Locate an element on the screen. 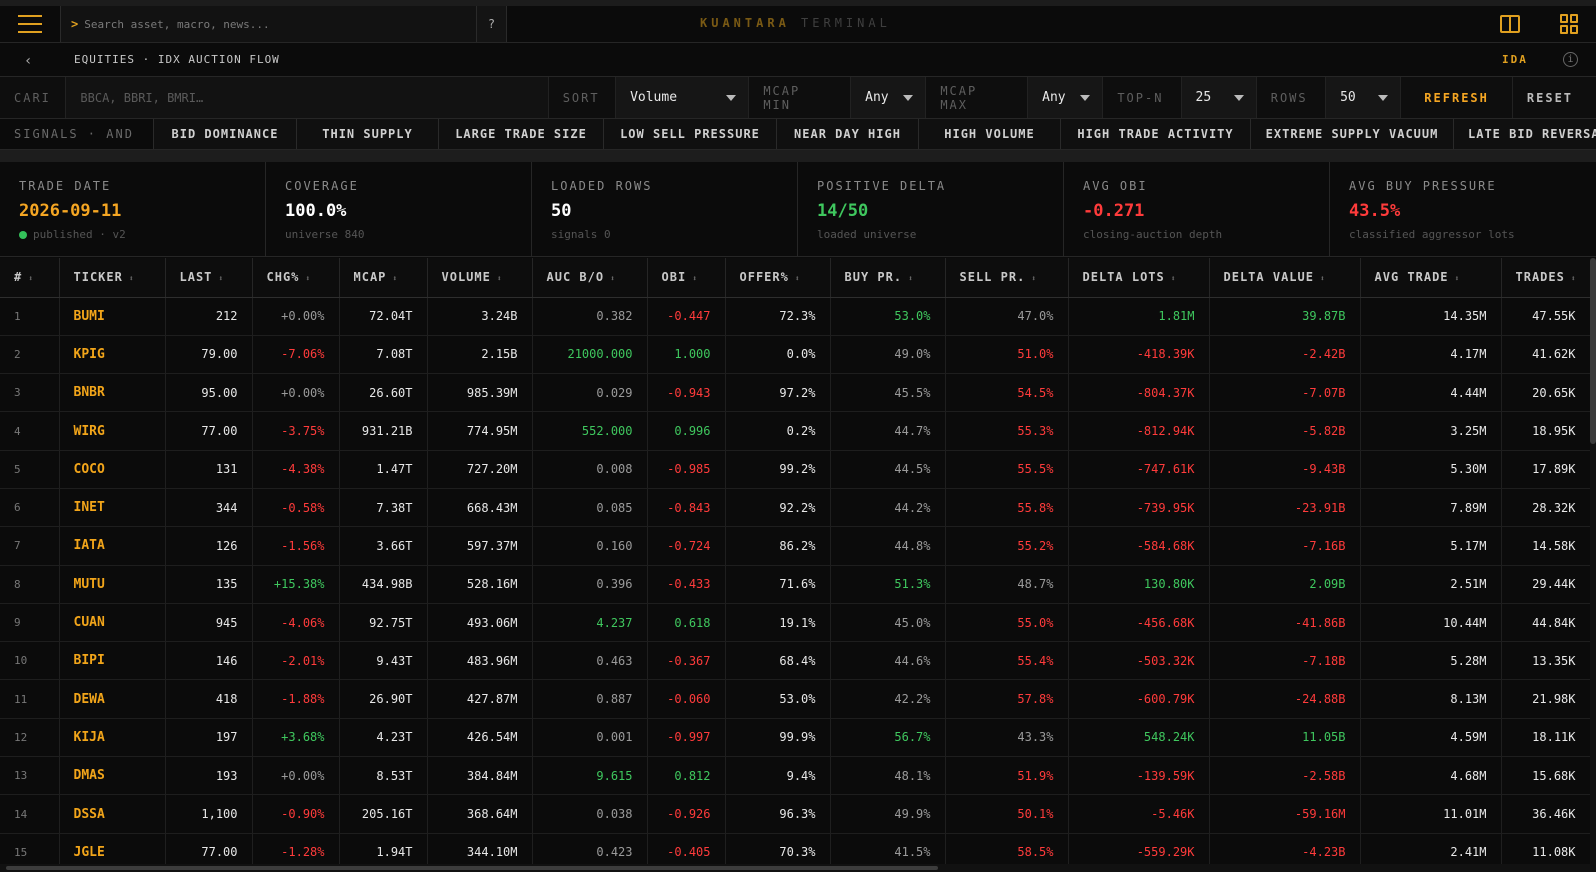 This screenshot has width=1596, height=872. grid-layout-icon is located at coordinates (1570, 24).